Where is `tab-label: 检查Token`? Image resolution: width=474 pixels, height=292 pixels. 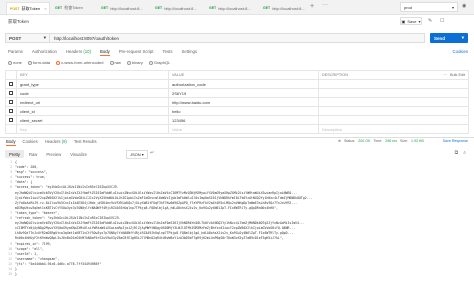
tab-label: 检查Token is located at coordinates (73, 7).